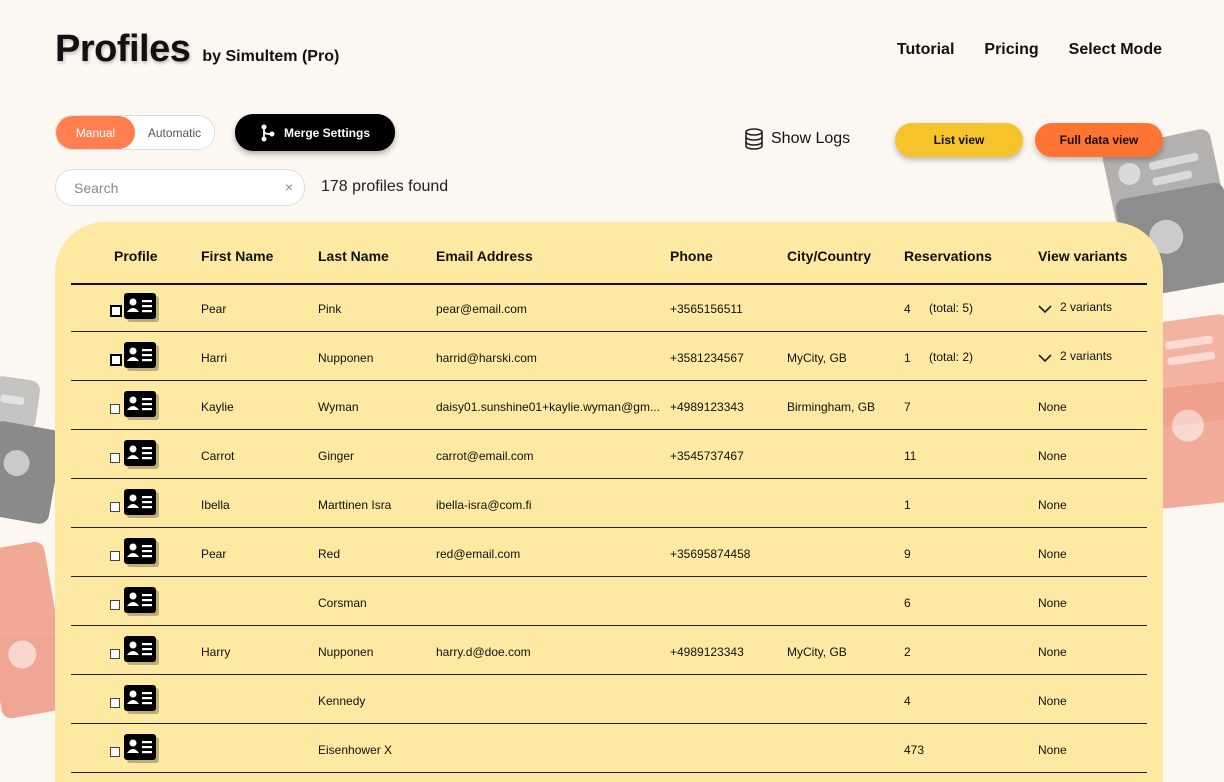  Describe the element at coordinates (609, 552) in the screenshot. I see `table-row: Pear Red red@email.com +35695874458 9 None` at that location.